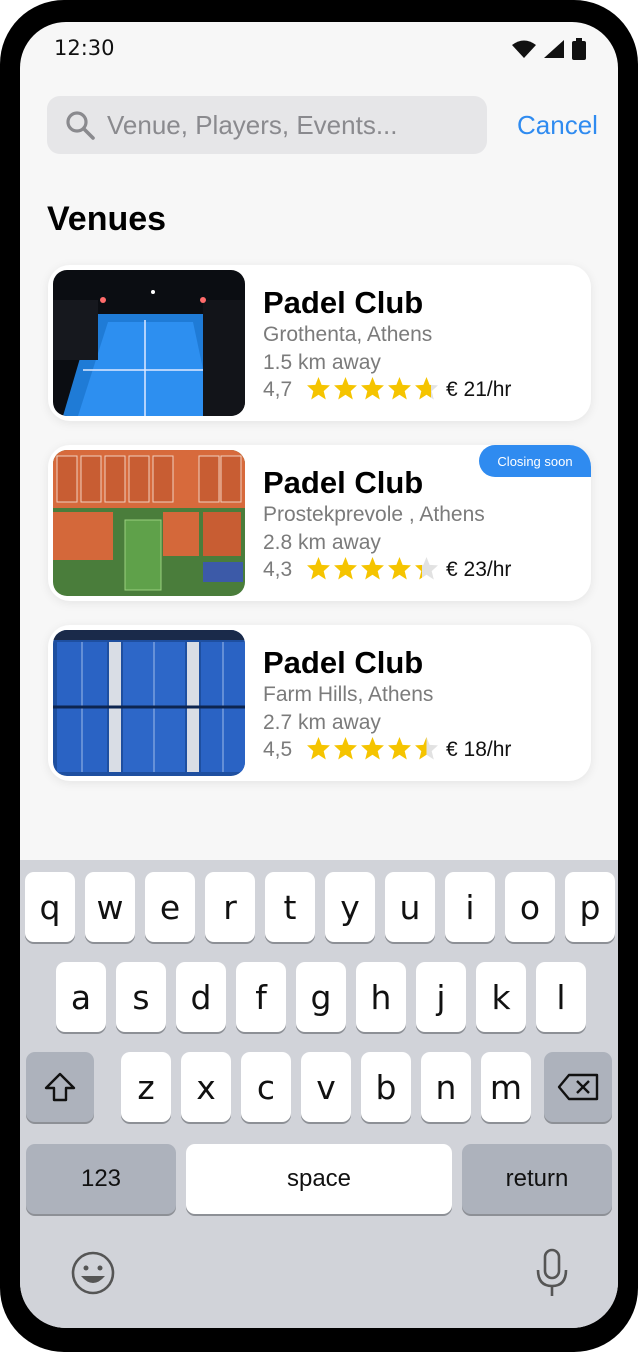 The width and height of the screenshot is (638, 1352). I want to click on signal-icon, so click(554, 49).